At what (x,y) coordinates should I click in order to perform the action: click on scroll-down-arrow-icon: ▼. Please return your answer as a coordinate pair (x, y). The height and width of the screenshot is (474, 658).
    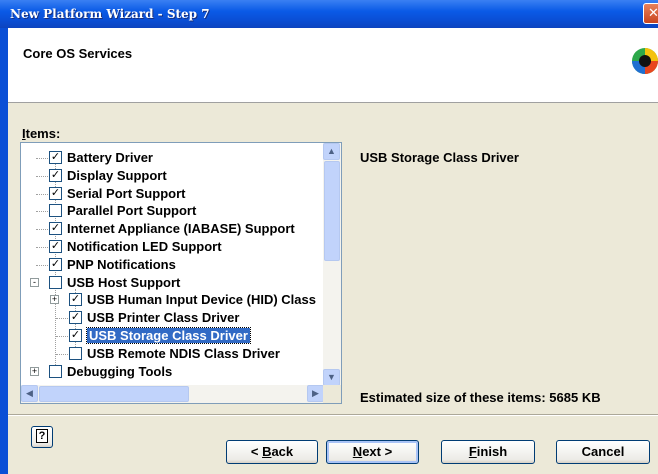
    Looking at the image, I should click on (331, 377).